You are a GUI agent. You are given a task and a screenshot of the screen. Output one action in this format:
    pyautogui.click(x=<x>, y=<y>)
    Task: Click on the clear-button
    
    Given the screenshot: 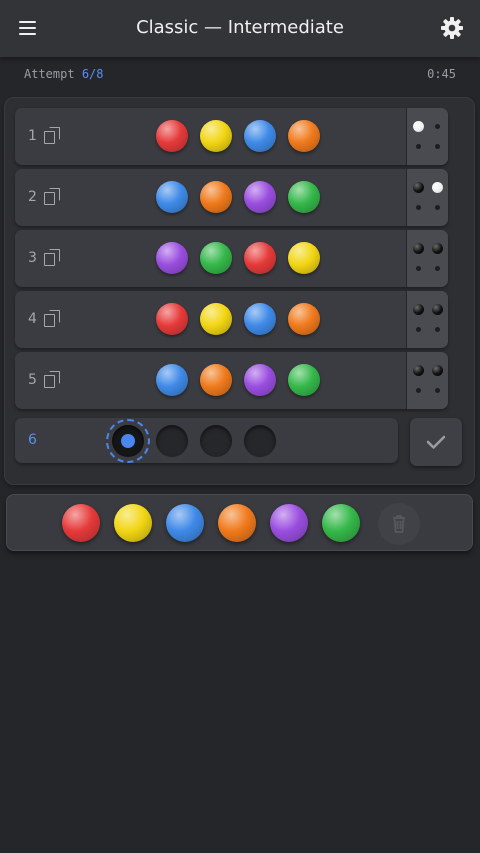 What is the action you would take?
    pyautogui.click(x=399, y=524)
    